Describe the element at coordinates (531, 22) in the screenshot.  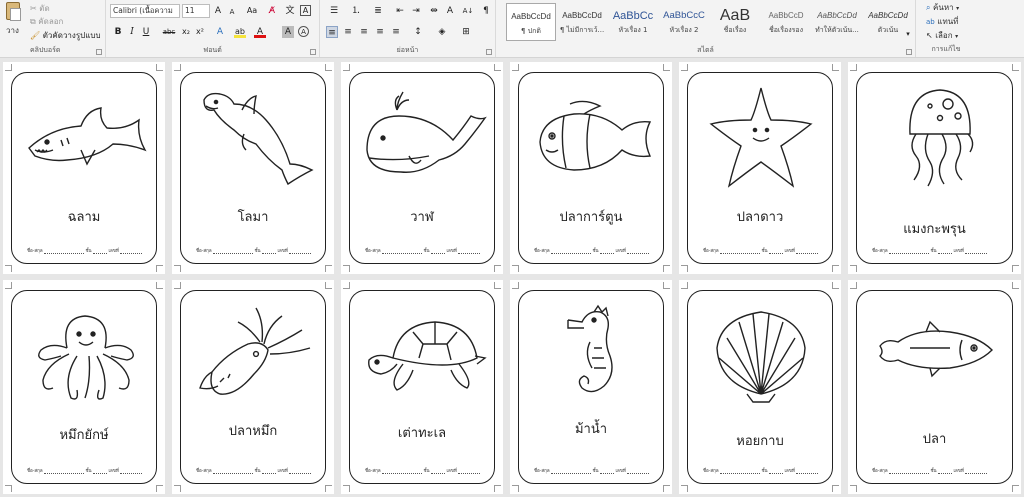
I see `style-normal: AaBbCcDd ¶ ปกติ` at that location.